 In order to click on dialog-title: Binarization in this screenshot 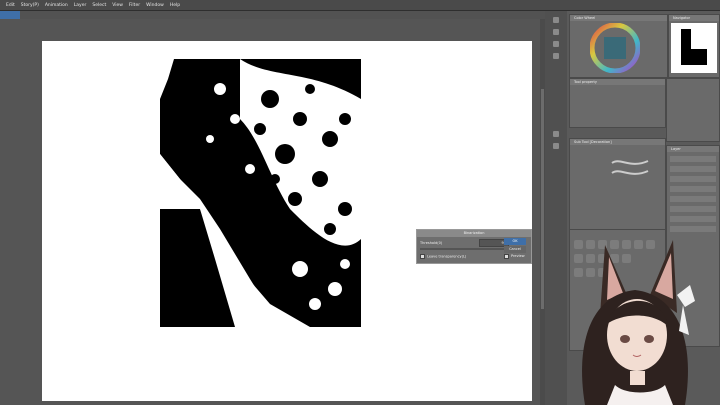, I will do `click(474, 233)`.